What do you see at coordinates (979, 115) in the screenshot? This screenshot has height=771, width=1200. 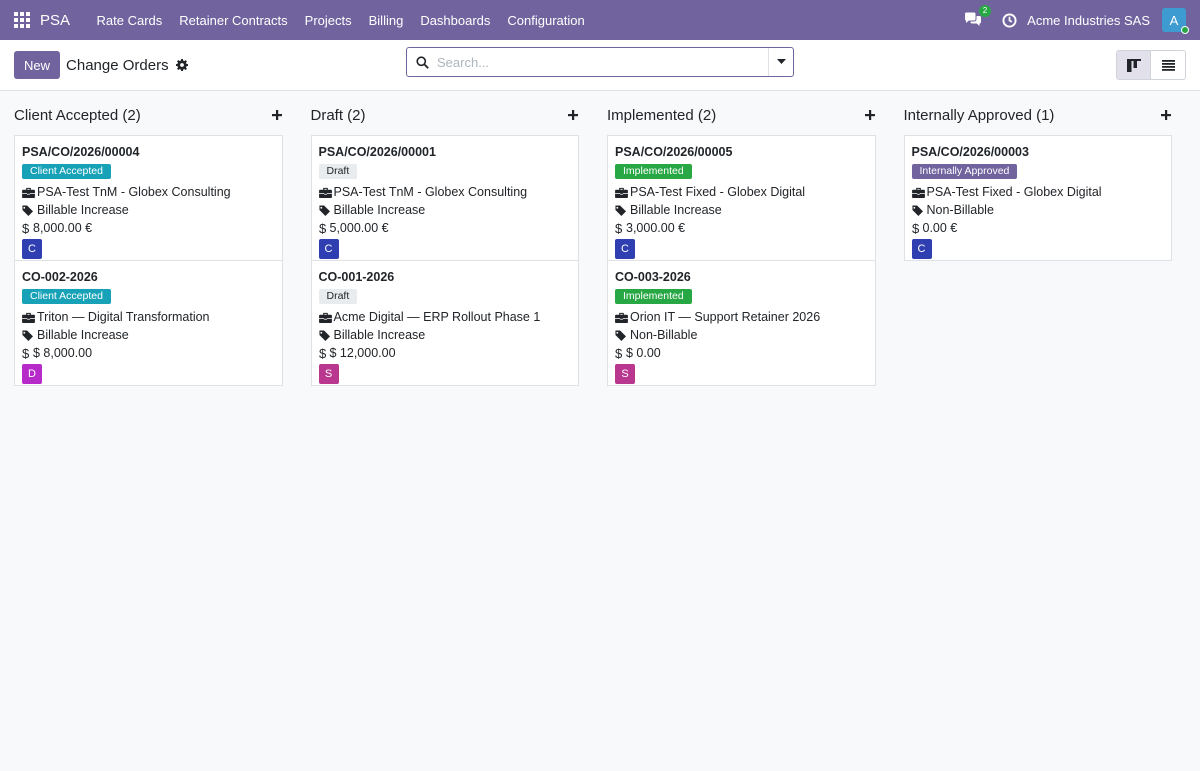 I see `column-title: Internally Approved (1)` at bounding box center [979, 115].